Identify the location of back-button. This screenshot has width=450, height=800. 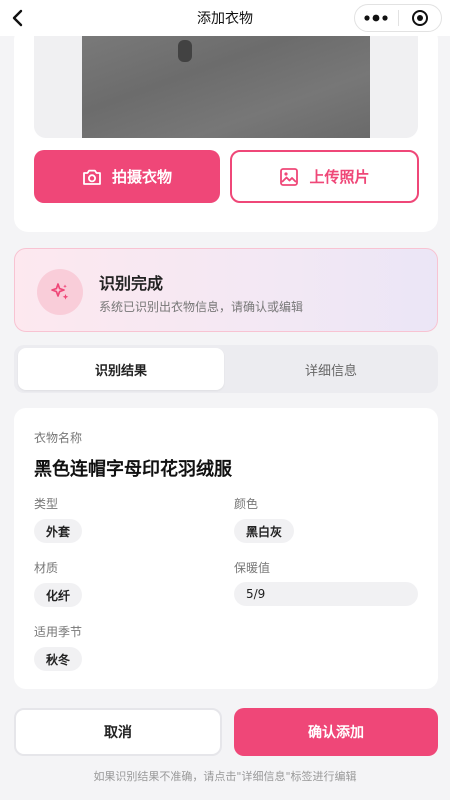
(18, 18).